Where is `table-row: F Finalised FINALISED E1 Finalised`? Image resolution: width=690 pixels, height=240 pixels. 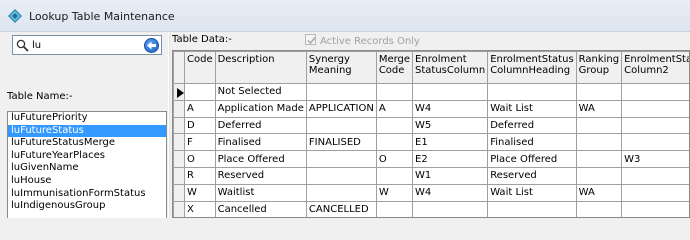 table-row: F Finalised FINALISED E1 Finalised is located at coordinates (431, 142).